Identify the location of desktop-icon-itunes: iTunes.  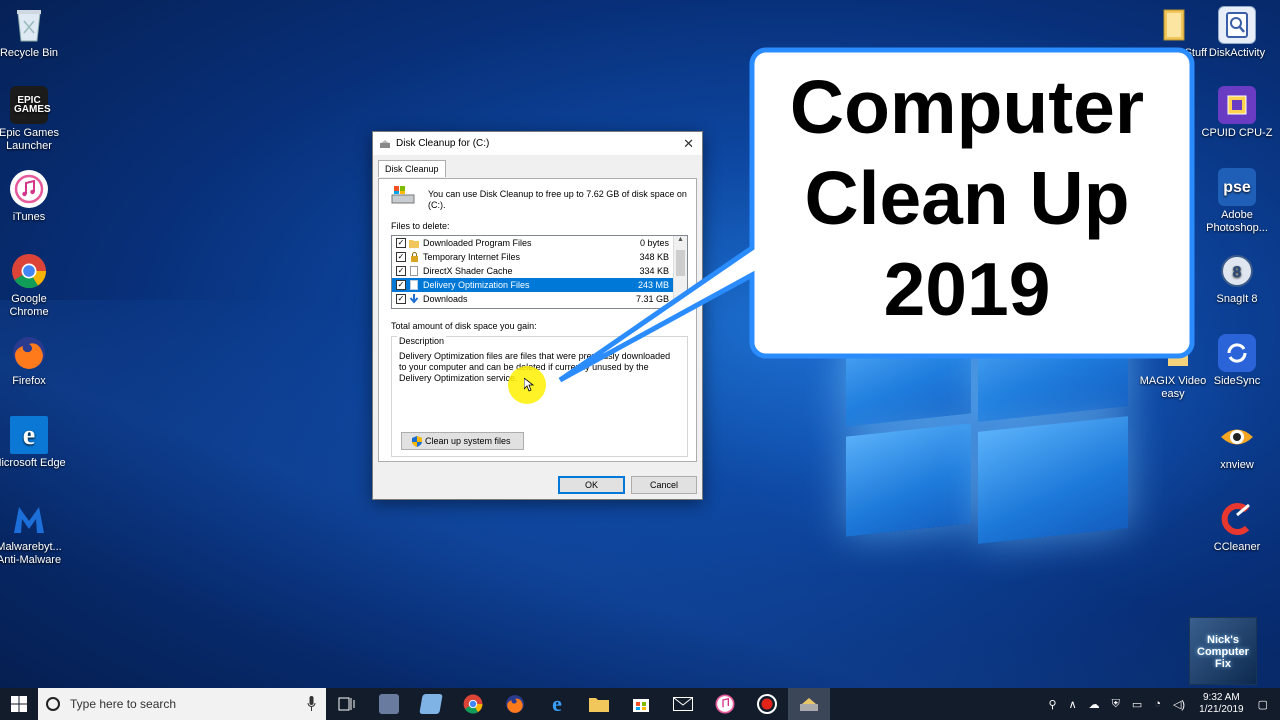
(33, 197).